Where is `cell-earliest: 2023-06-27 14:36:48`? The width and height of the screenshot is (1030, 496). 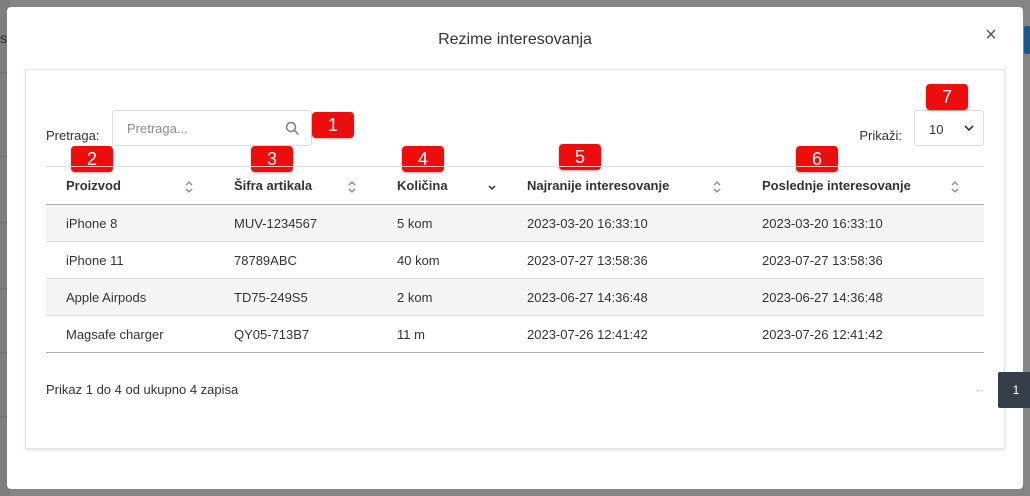 cell-earliest: 2023-06-27 14:36:48 is located at coordinates (624, 297).